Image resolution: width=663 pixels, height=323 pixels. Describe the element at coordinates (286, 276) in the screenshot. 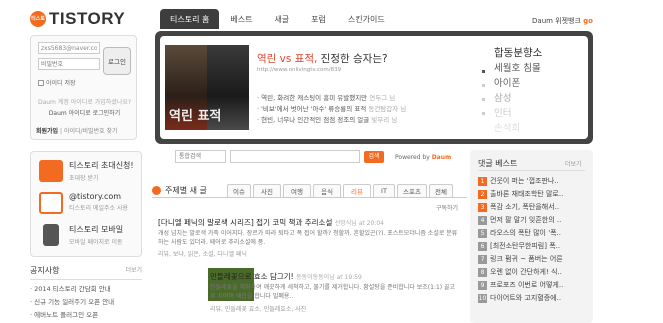

I see `article-title: 민들레꽃으로 효소 담그기! 동동이동동이님 at 19:59` at that location.